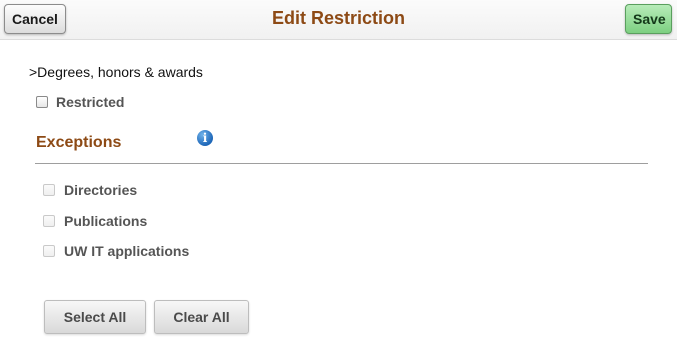 The width and height of the screenshot is (677, 341). I want to click on publications-label: Publications, so click(106, 221).